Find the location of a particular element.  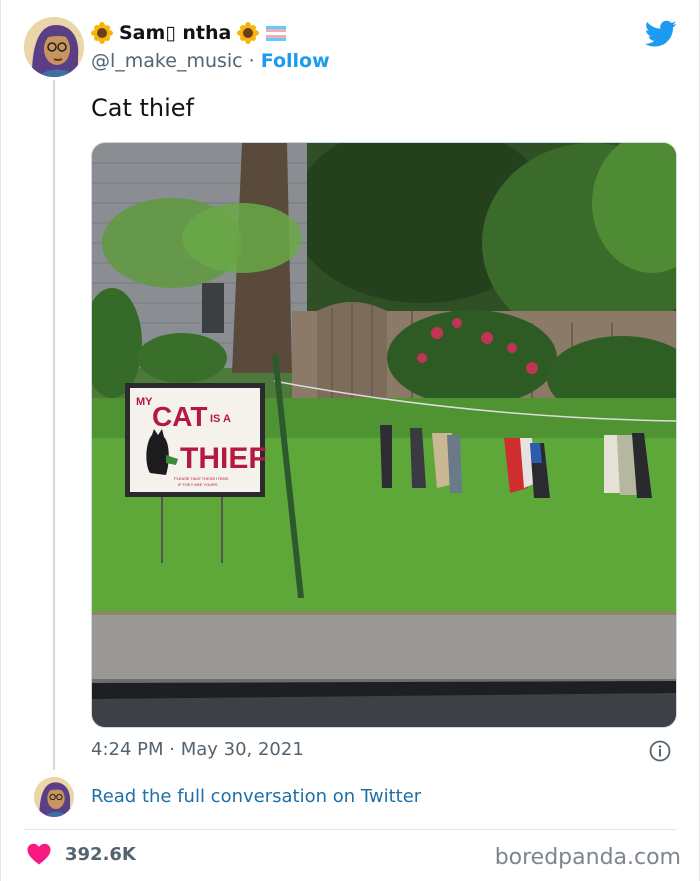

tweet-text: Cat thief is located at coordinates (143, 108).